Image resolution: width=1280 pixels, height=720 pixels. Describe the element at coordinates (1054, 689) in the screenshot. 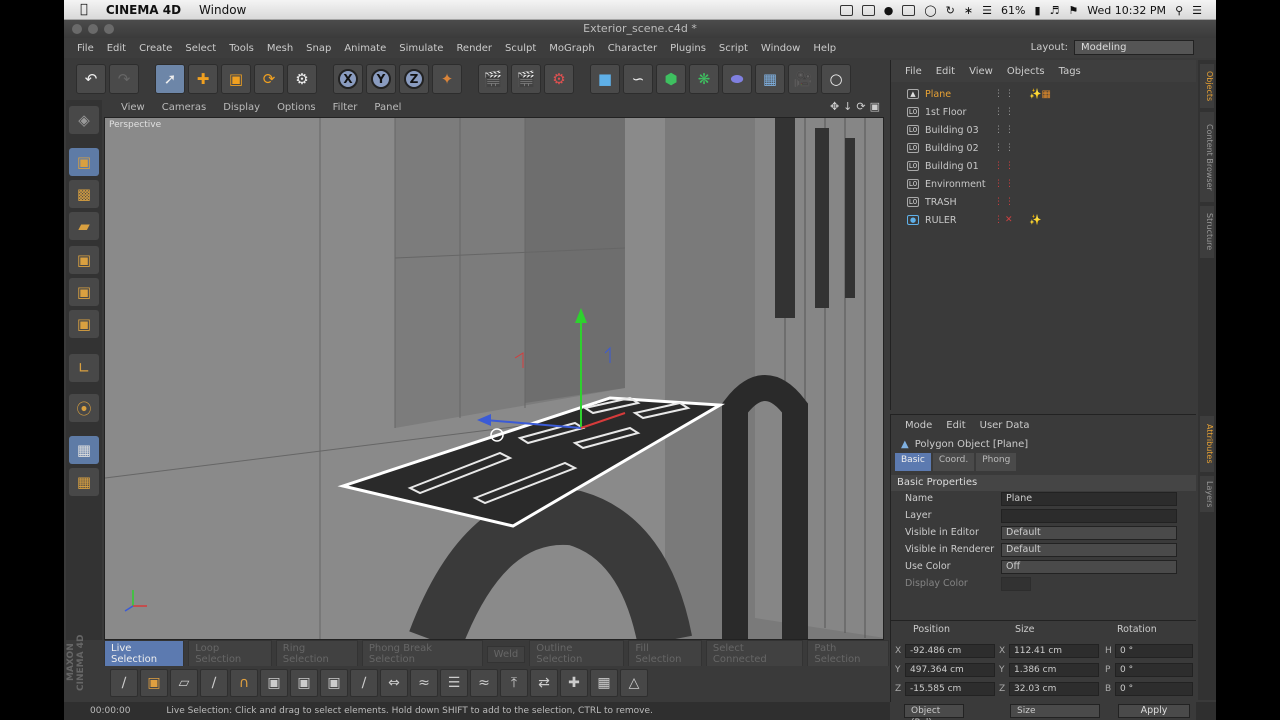

I see `size-z-field: 32.03 cm` at that location.